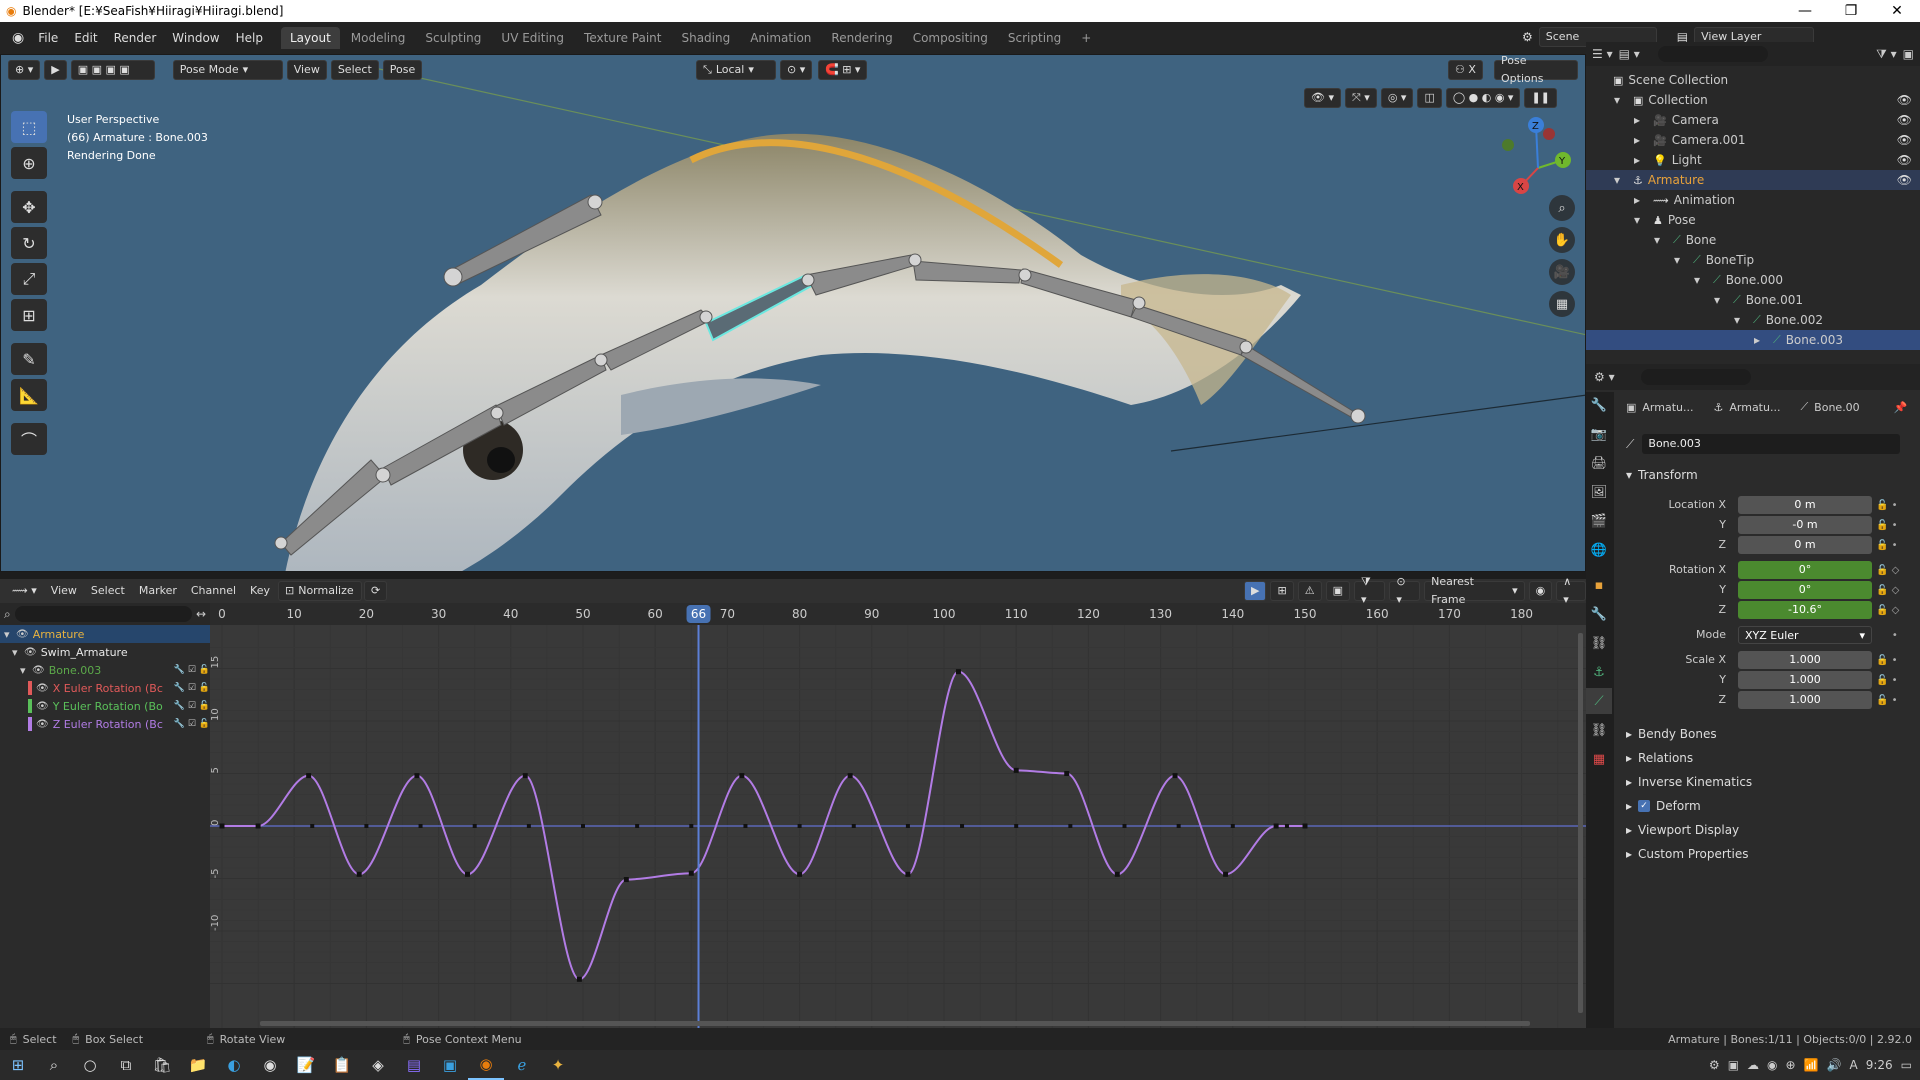 The height and width of the screenshot is (1080, 1920). I want to click on outliner-item: ▸ 🎥 Camera.001 👁, so click(1753, 140).